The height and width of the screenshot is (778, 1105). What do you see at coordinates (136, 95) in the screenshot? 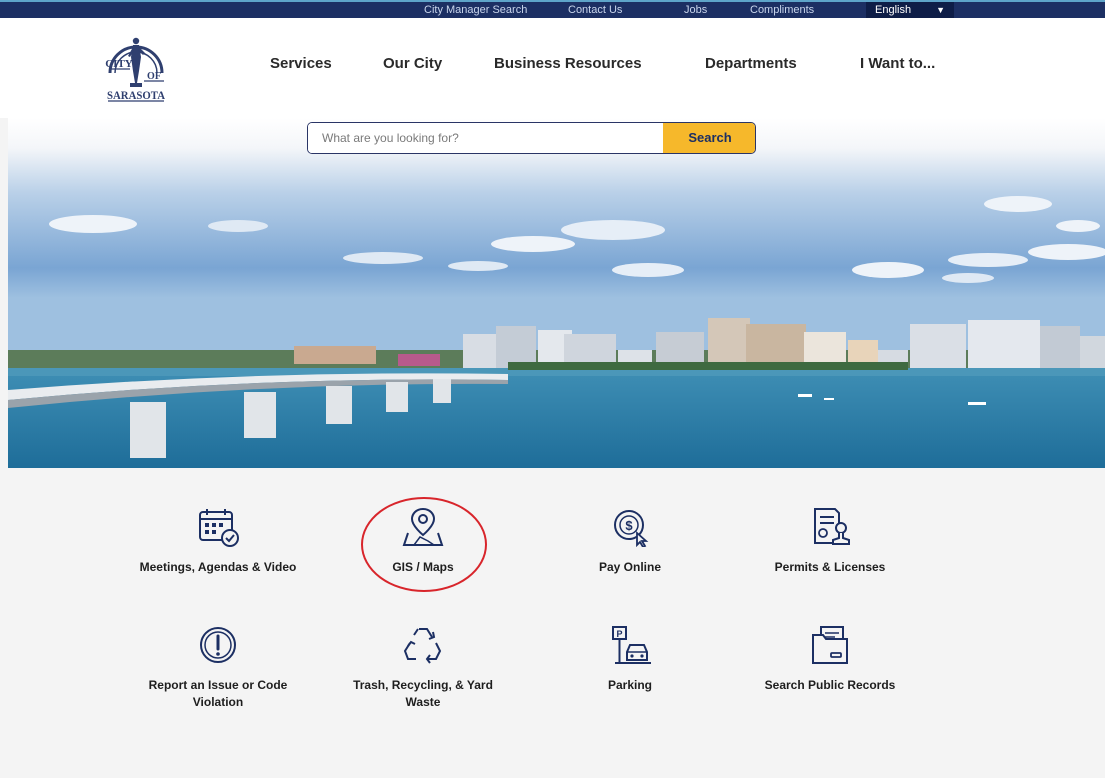
I see `logo-text-sarasota: SARASOTA` at bounding box center [136, 95].